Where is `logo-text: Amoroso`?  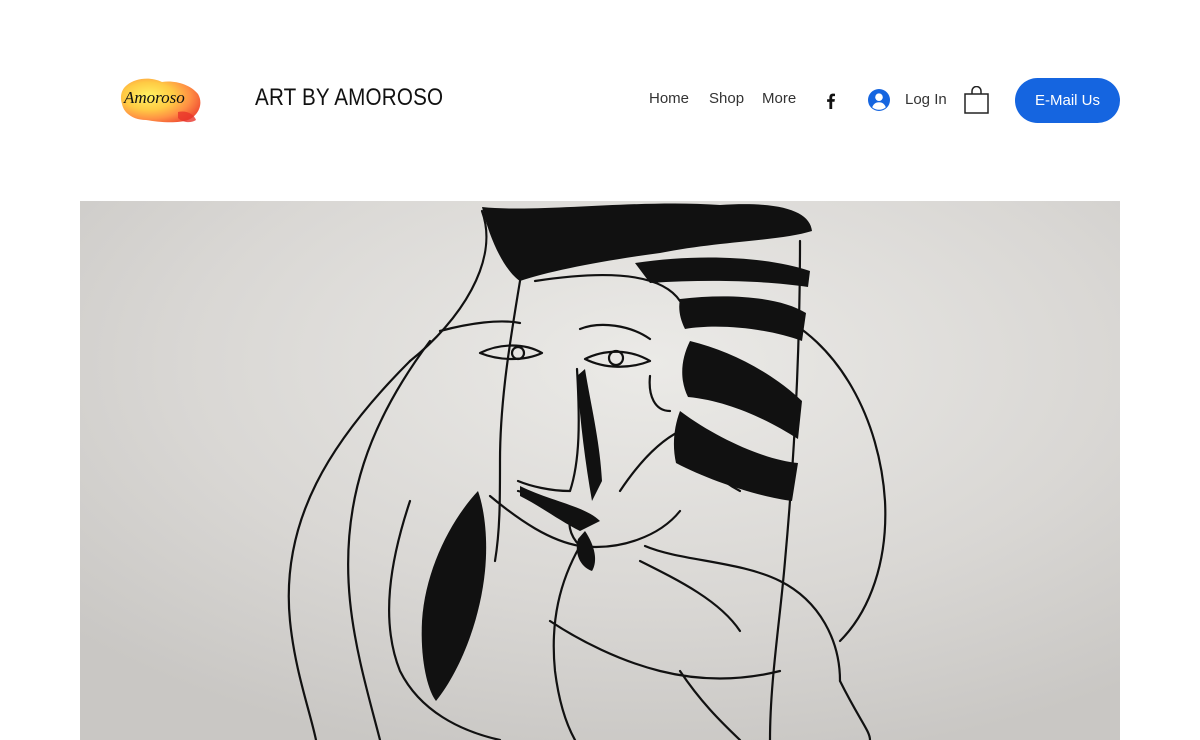 logo-text: Amoroso is located at coordinates (154, 97).